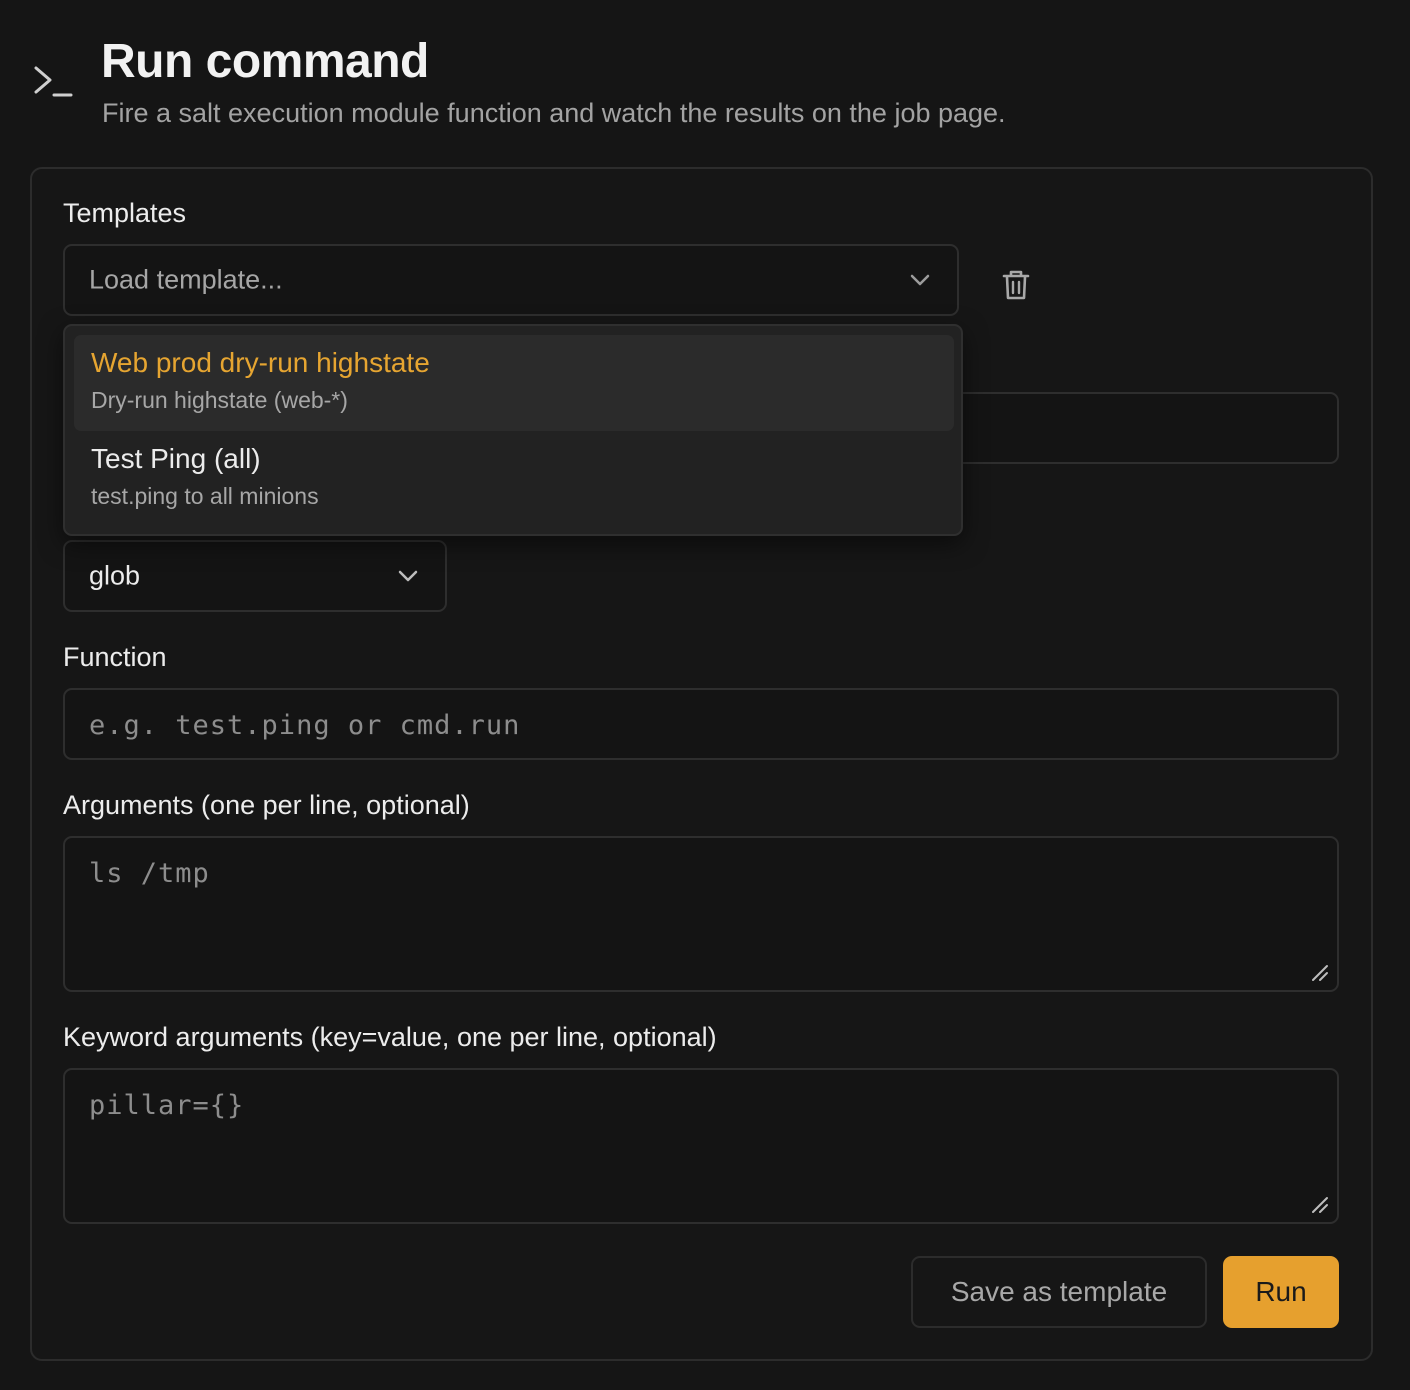  I want to click on function-label: Function, so click(115, 657).